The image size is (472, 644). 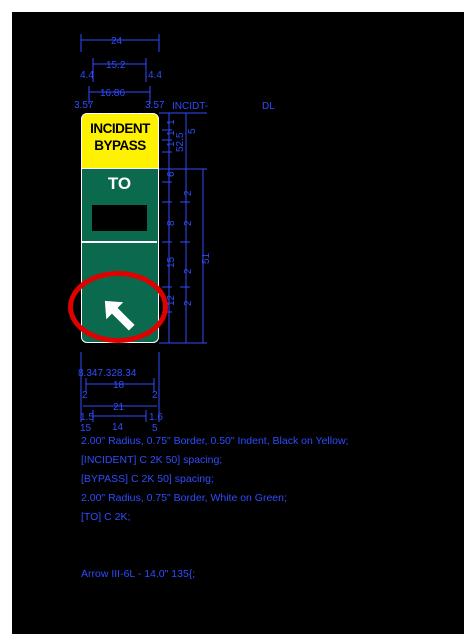 I want to click on sign-text-incident: INCIDENT, so click(x=120, y=128).